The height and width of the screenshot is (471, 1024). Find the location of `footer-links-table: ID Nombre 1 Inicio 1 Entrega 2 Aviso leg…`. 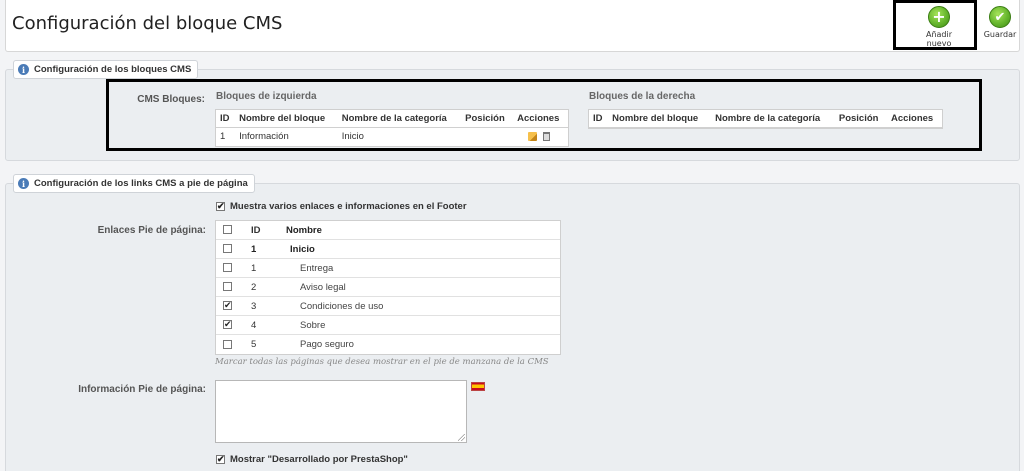

footer-links-table: ID Nombre 1 Inicio 1 Entrega 2 Aviso leg… is located at coordinates (388, 287).